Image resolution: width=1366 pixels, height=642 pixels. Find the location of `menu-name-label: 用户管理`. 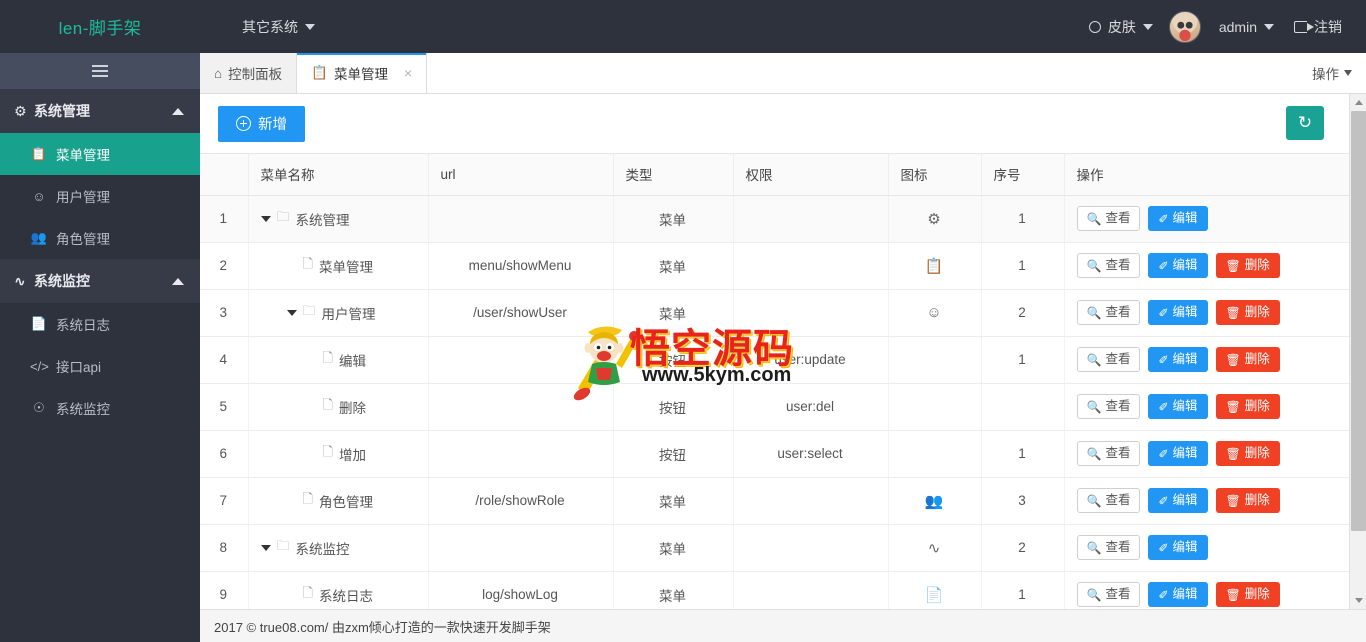

menu-name-label: 用户管理 is located at coordinates (348, 314).